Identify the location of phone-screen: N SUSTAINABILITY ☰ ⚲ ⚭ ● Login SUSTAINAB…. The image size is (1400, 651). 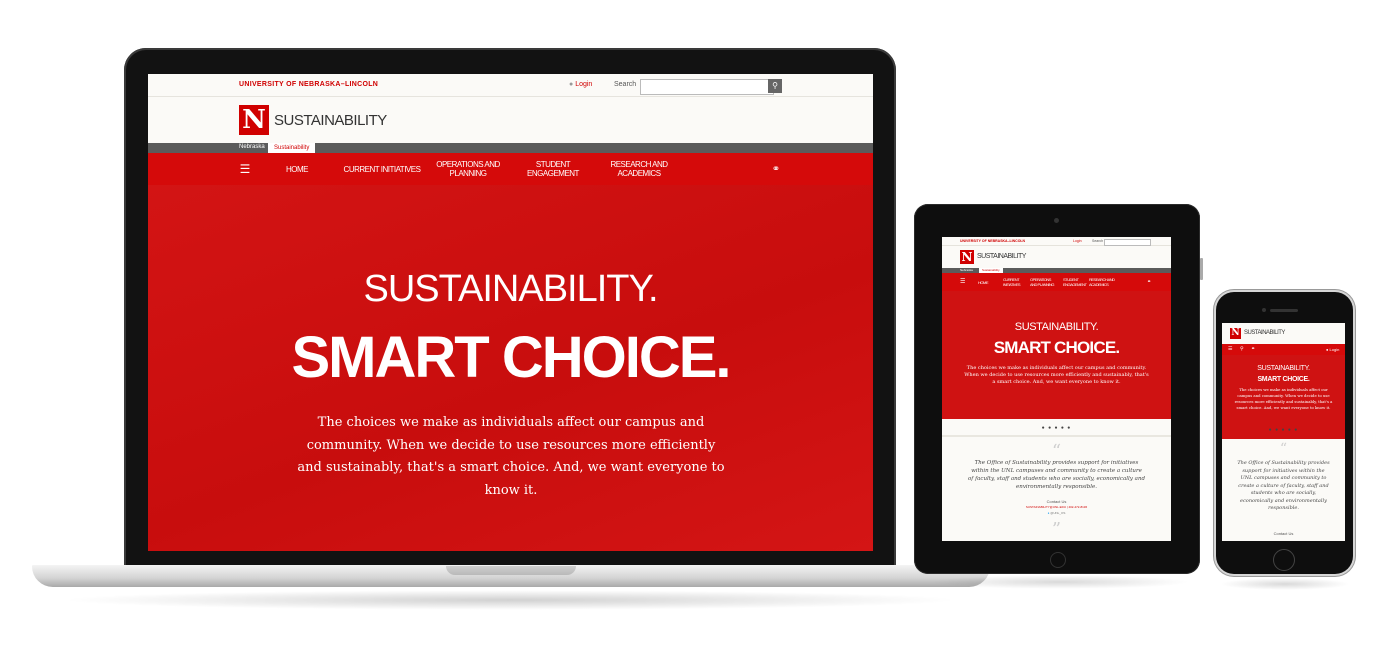
(1283, 432).